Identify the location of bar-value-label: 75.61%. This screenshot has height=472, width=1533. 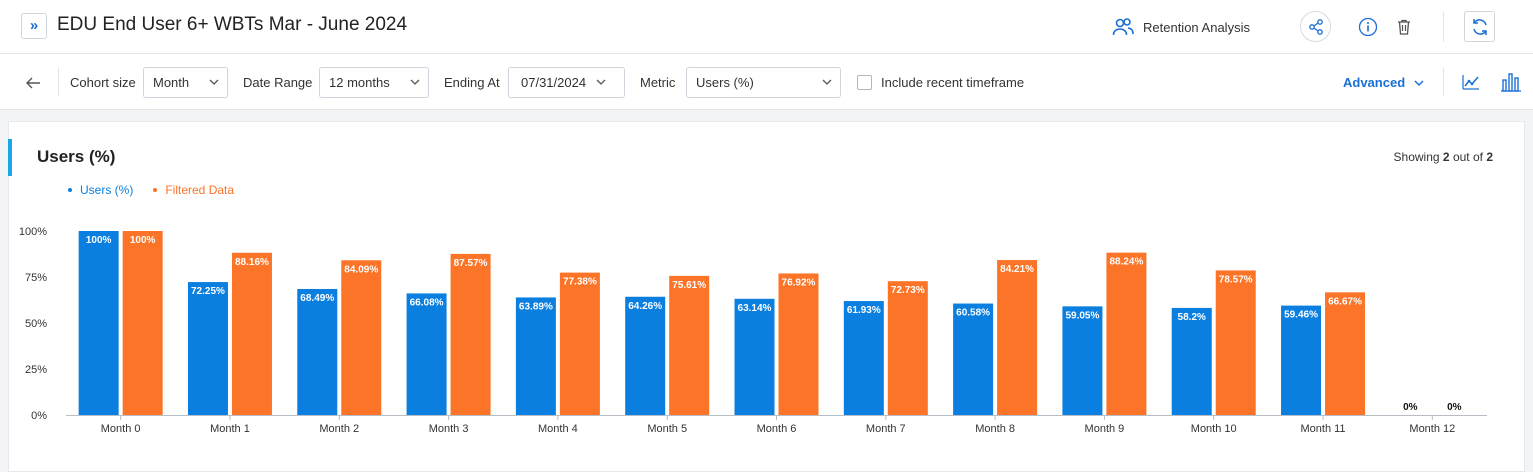
(689, 285).